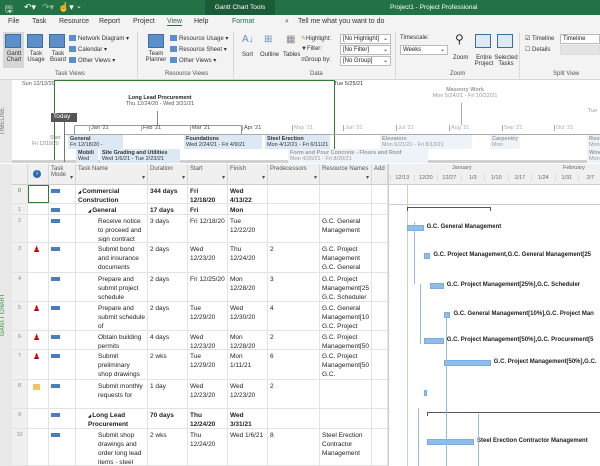 The height and width of the screenshot is (466, 600). Describe the element at coordinates (346, 364) in the screenshot. I see `resource-names-cell: G.C. Project Management[50 G.C.` at that location.